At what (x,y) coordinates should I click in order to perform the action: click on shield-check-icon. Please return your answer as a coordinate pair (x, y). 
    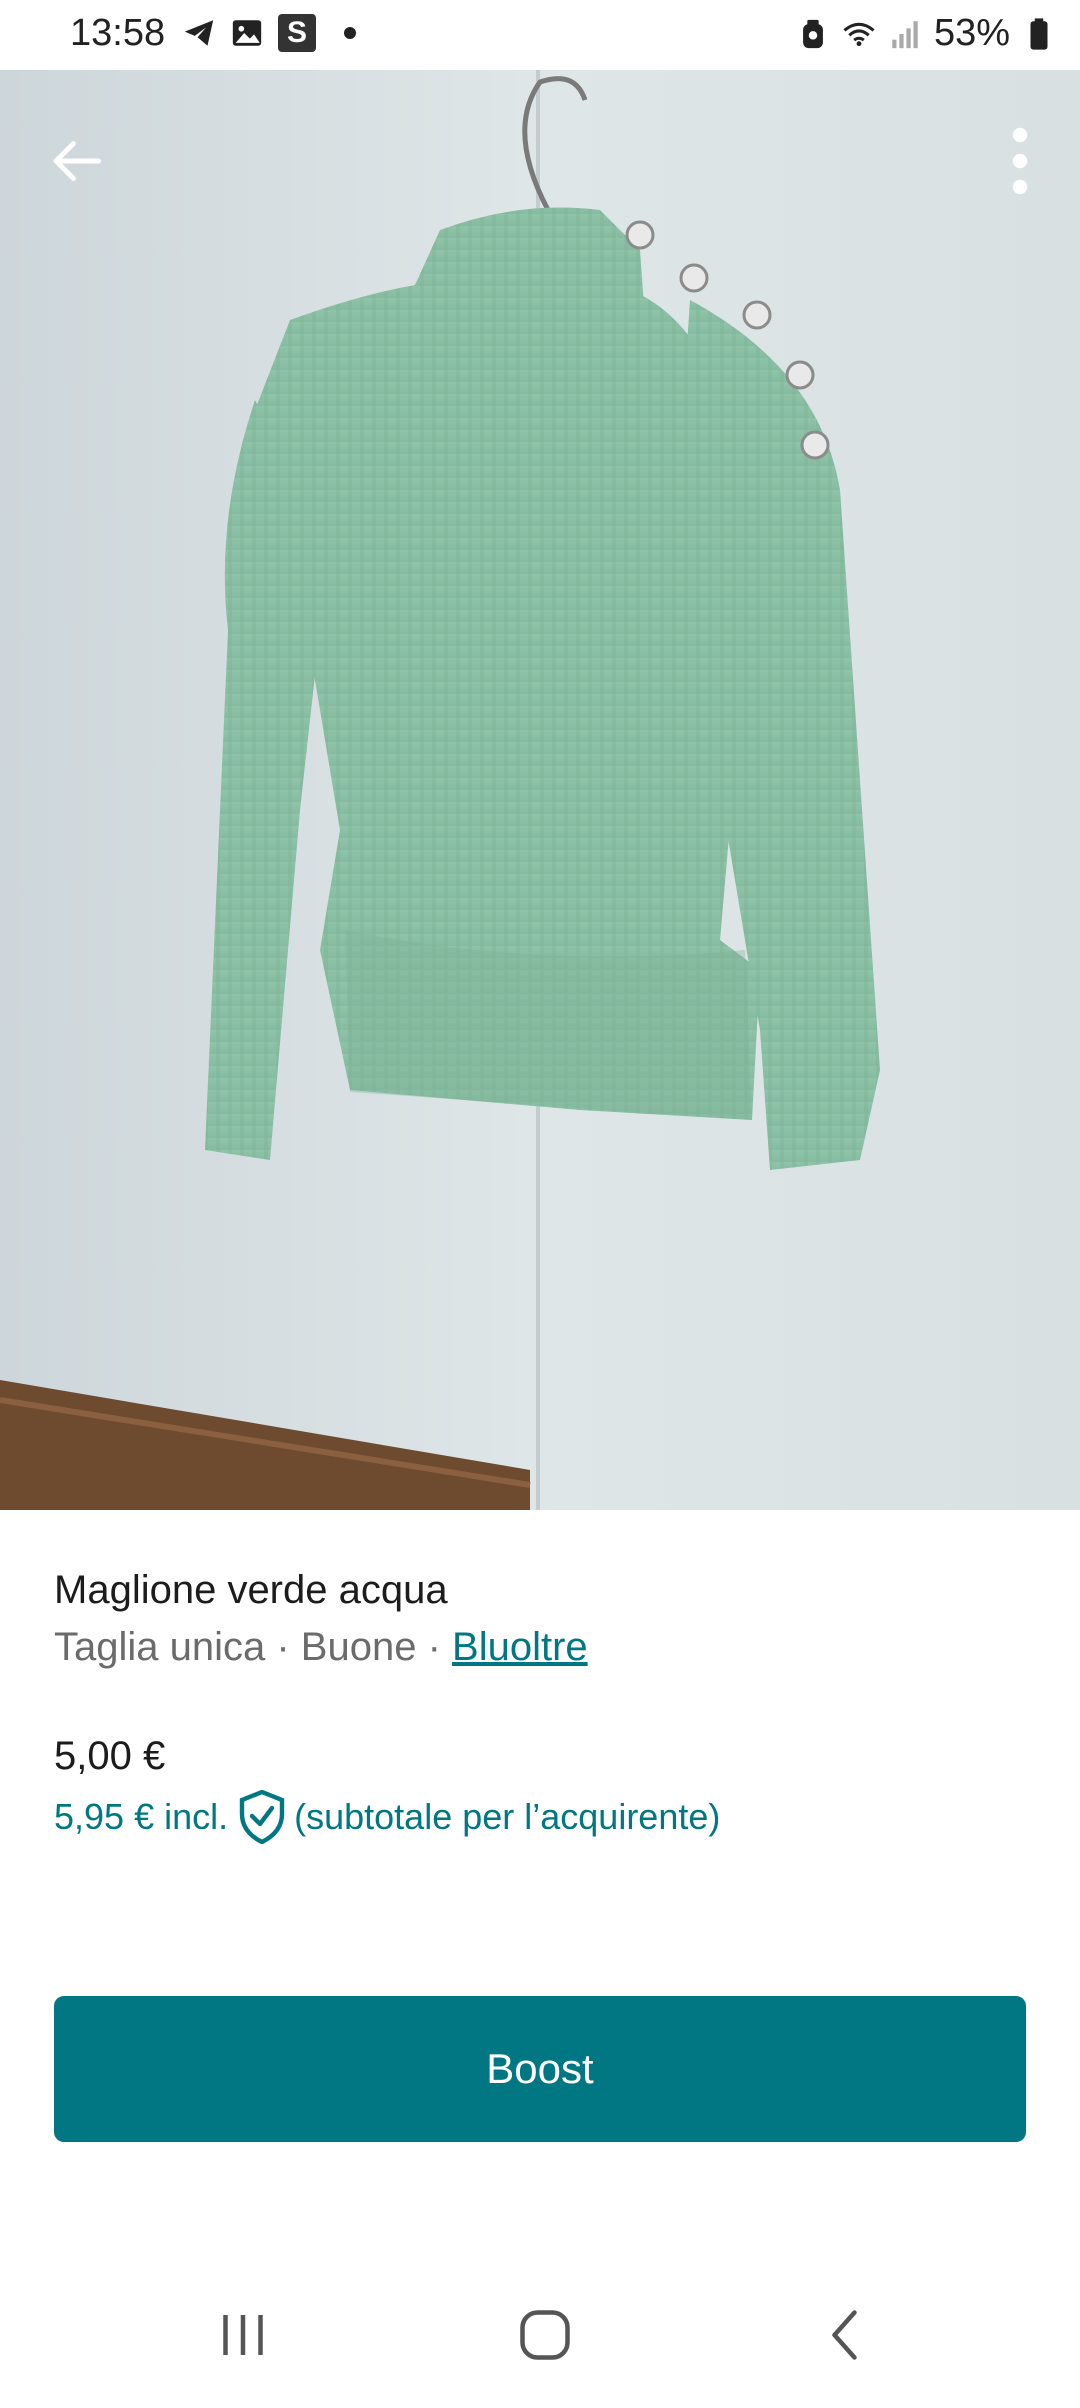
    Looking at the image, I should click on (262, 1817).